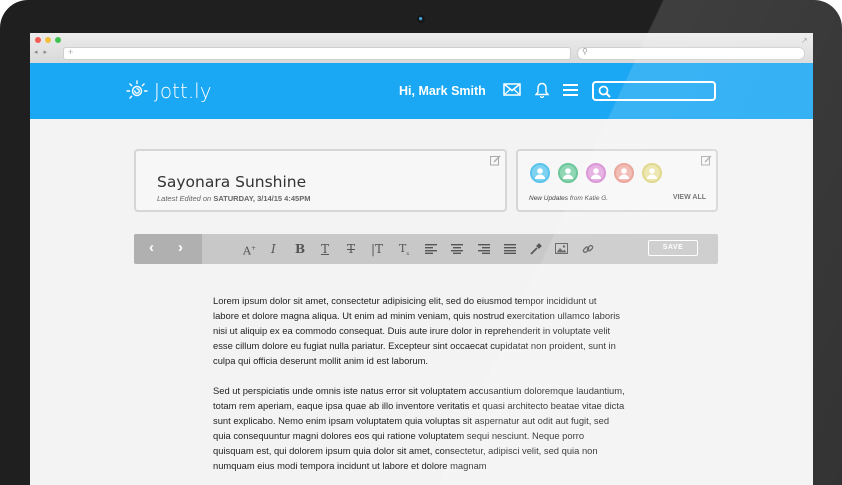 This screenshot has width=842, height=485. What do you see at coordinates (431, 249) in the screenshot?
I see `align-left-icon` at bounding box center [431, 249].